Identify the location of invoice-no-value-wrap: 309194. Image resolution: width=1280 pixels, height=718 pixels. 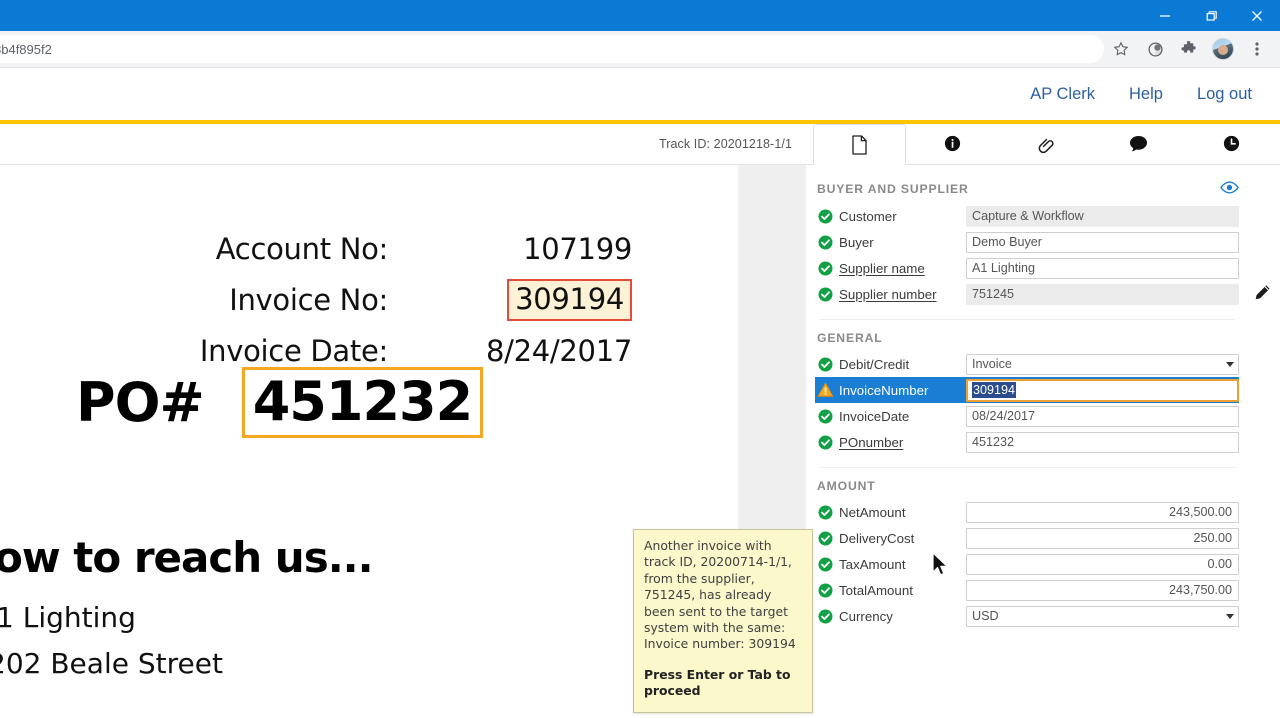
(530, 299).